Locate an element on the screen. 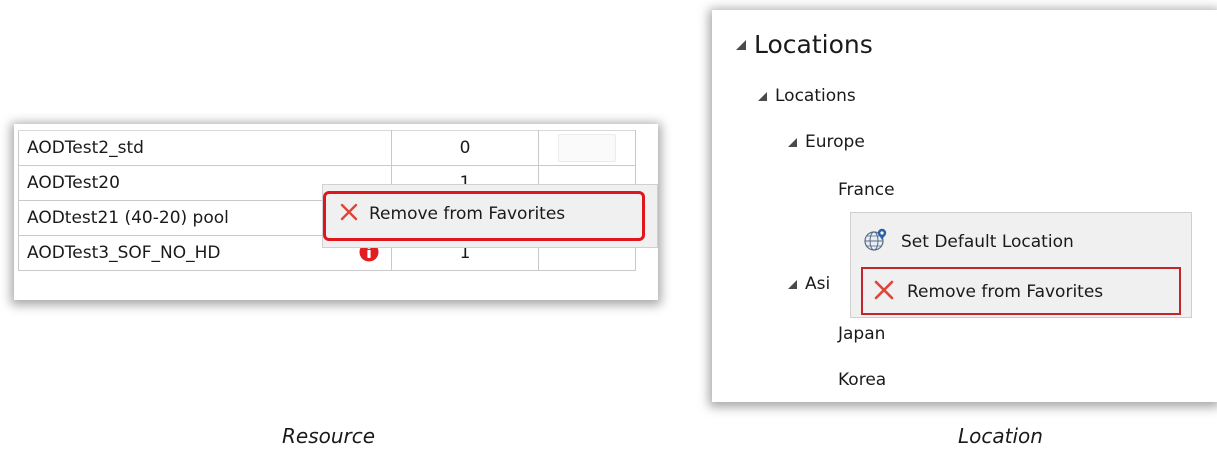 The width and height of the screenshot is (1217, 472). ghost-thumbnail is located at coordinates (587, 148).